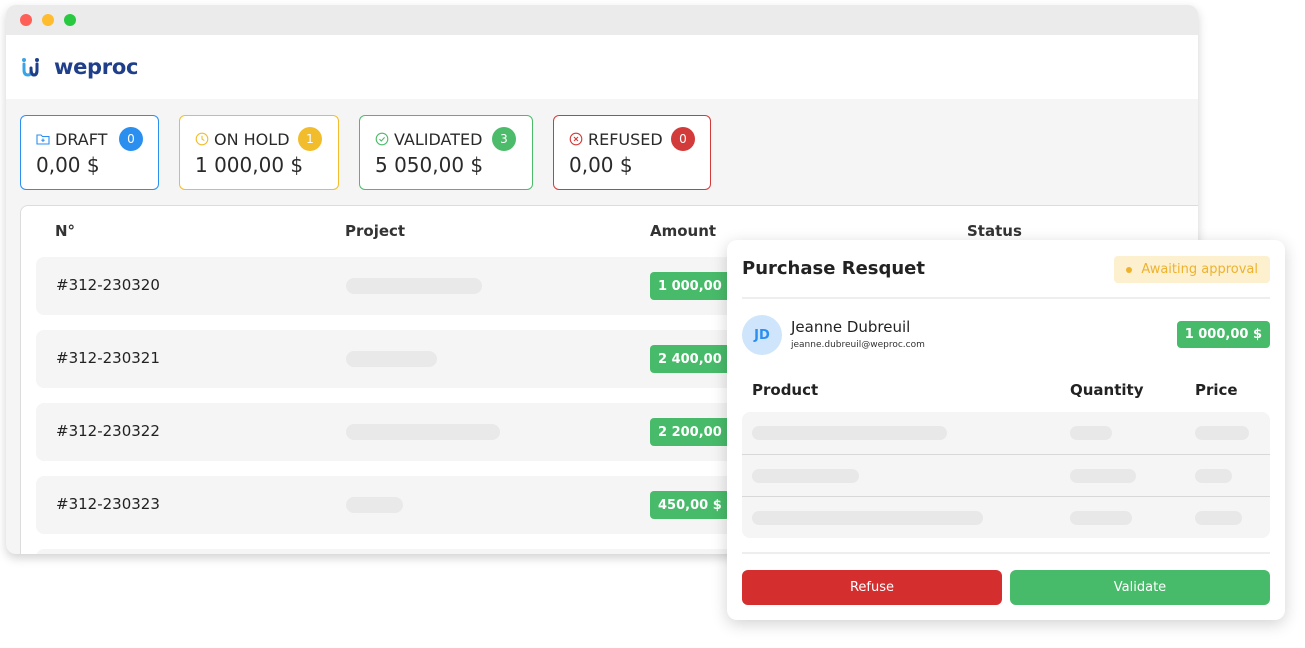 The height and width of the screenshot is (648, 1305). Describe the element at coordinates (504, 139) in the screenshot. I see `status-count-badge: 3` at that location.